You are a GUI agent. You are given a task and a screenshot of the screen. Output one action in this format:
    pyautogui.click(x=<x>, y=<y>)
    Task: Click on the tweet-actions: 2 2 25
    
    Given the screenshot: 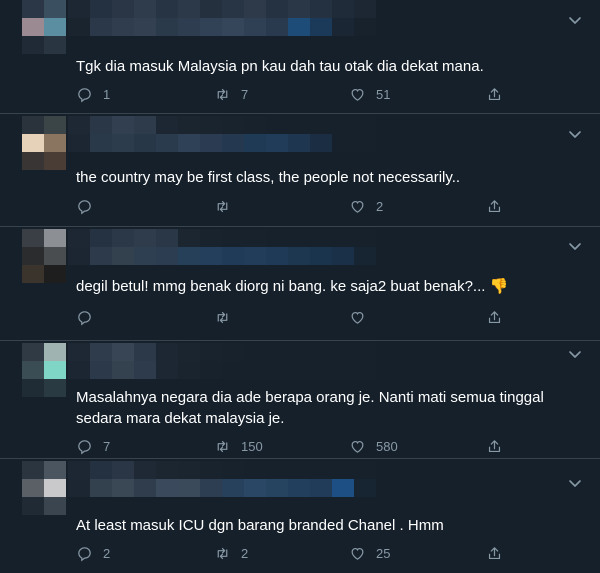 What is the action you would take?
    pyautogui.click(x=296, y=553)
    